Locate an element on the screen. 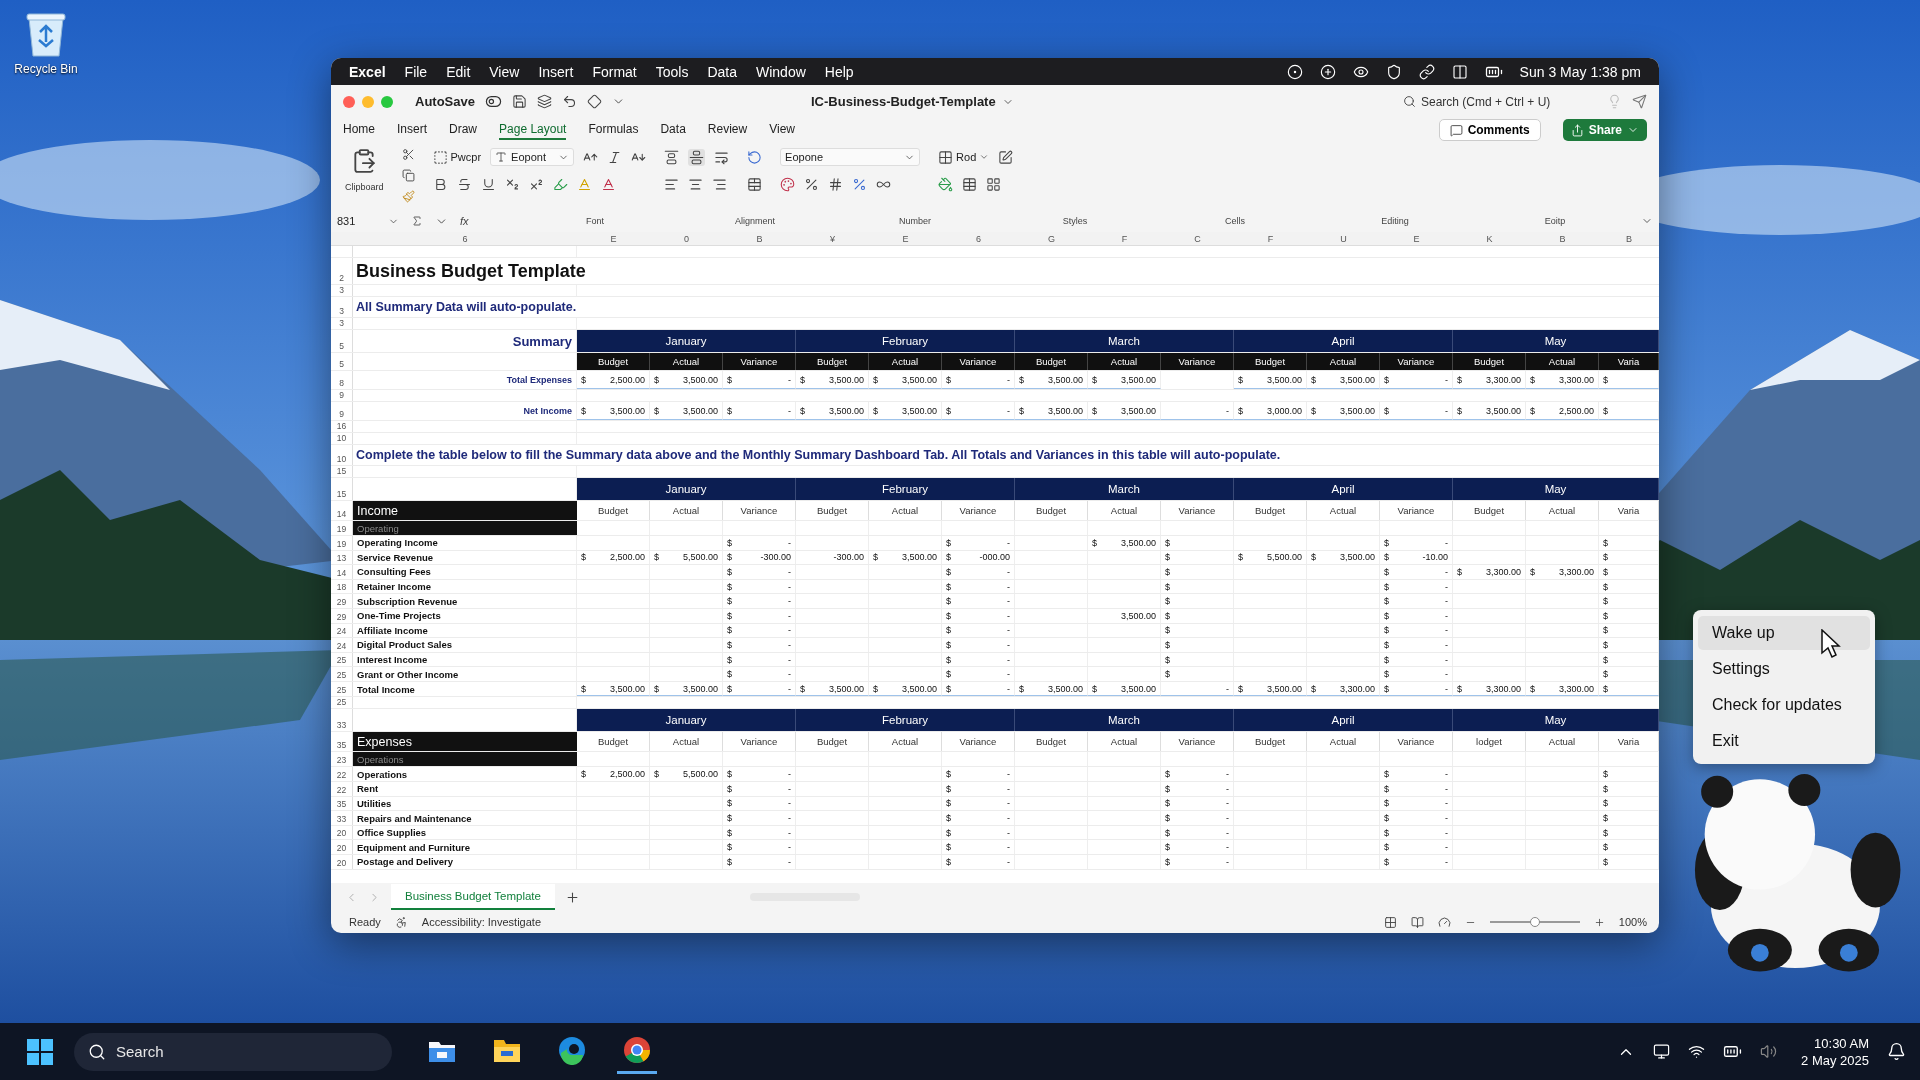 The height and width of the screenshot is (1080, 1920). recycle-bin-icon is located at coordinates (46, 34).